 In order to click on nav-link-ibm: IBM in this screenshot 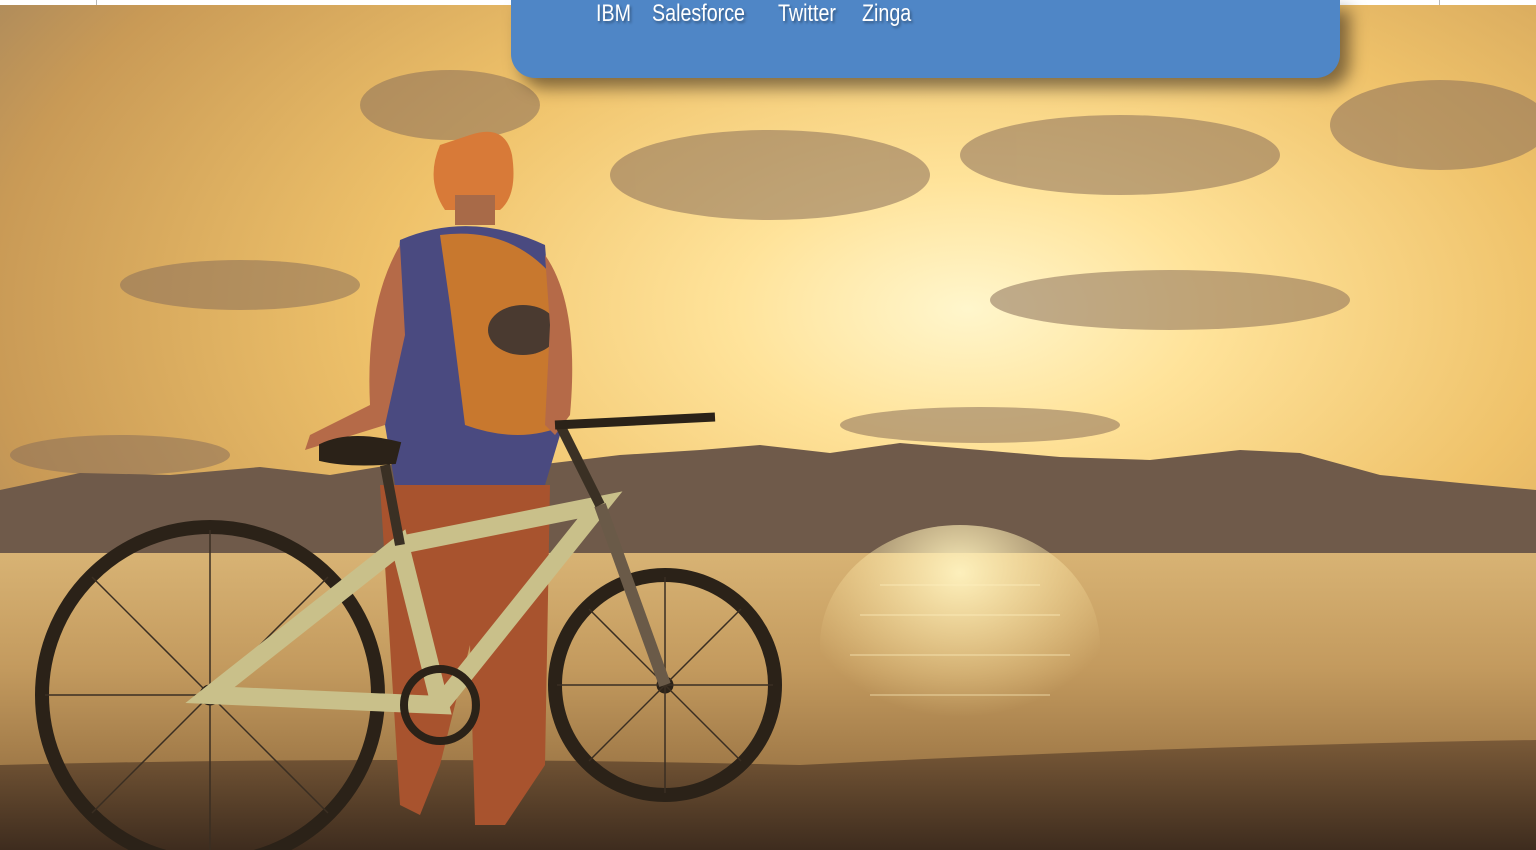, I will do `click(613, 15)`.